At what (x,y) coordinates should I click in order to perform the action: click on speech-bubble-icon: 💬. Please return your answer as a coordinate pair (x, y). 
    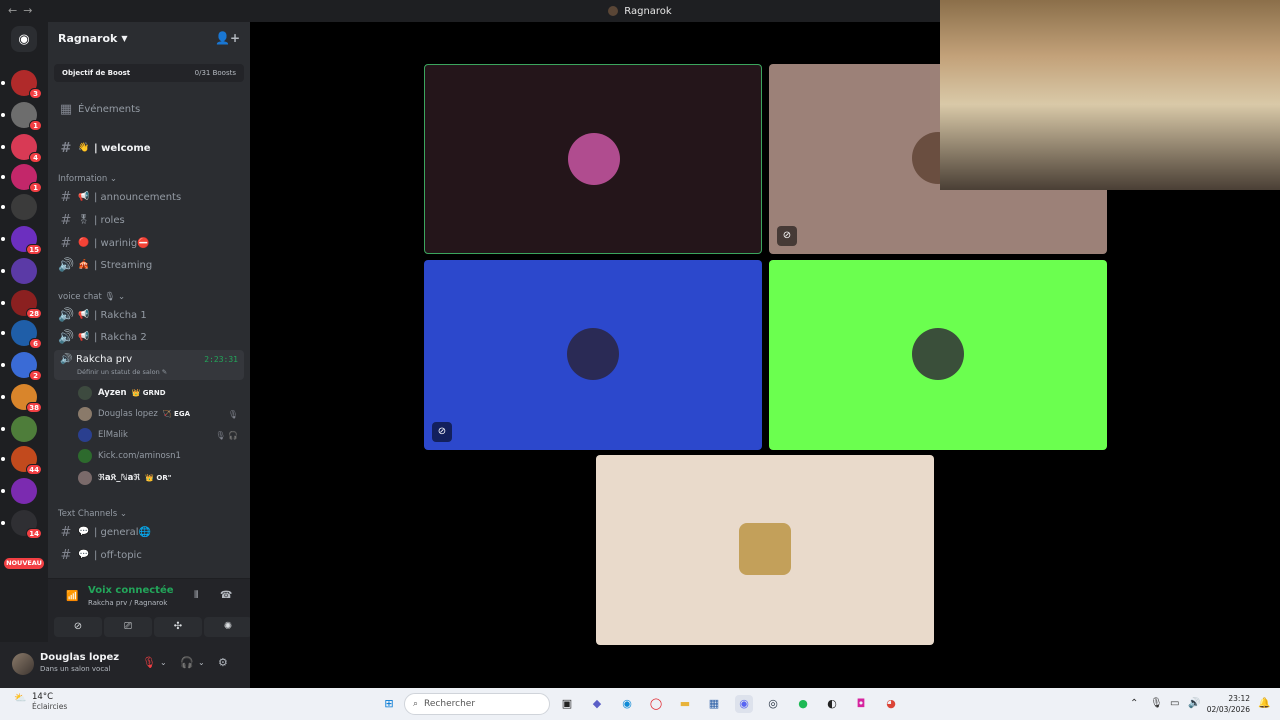
    Looking at the image, I should click on (84, 532).